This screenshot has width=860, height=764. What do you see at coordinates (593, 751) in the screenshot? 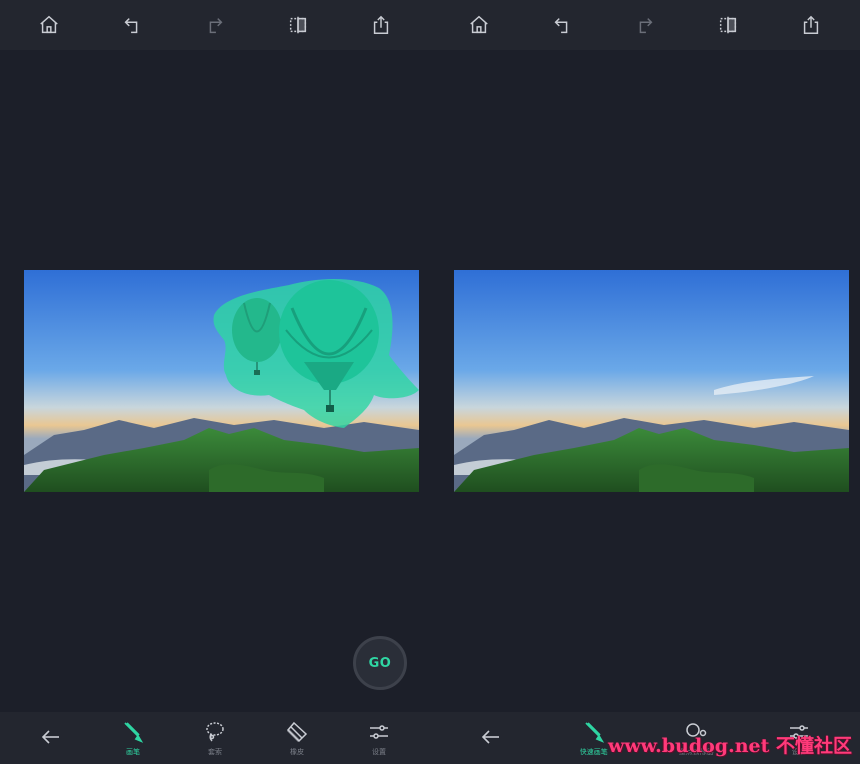
I see `tool-label: 快速画笔` at bounding box center [593, 751].